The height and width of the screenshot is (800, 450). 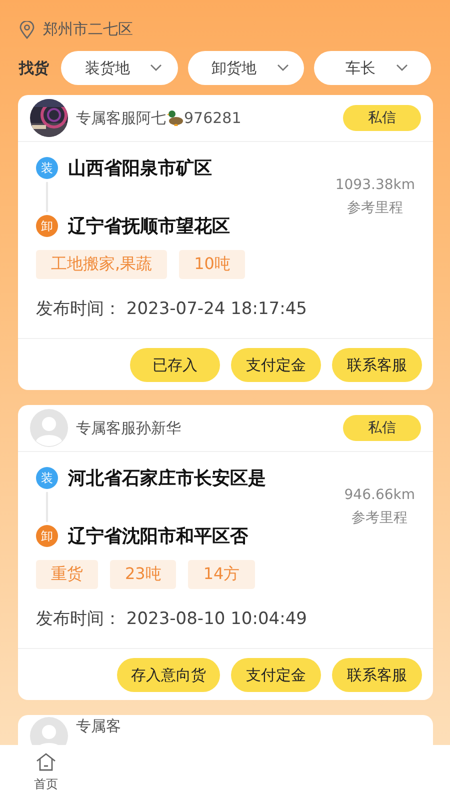 What do you see at coordinates (175, 118) in the screenshot?
I see `duck-icon` at bounding box center [175, 118].